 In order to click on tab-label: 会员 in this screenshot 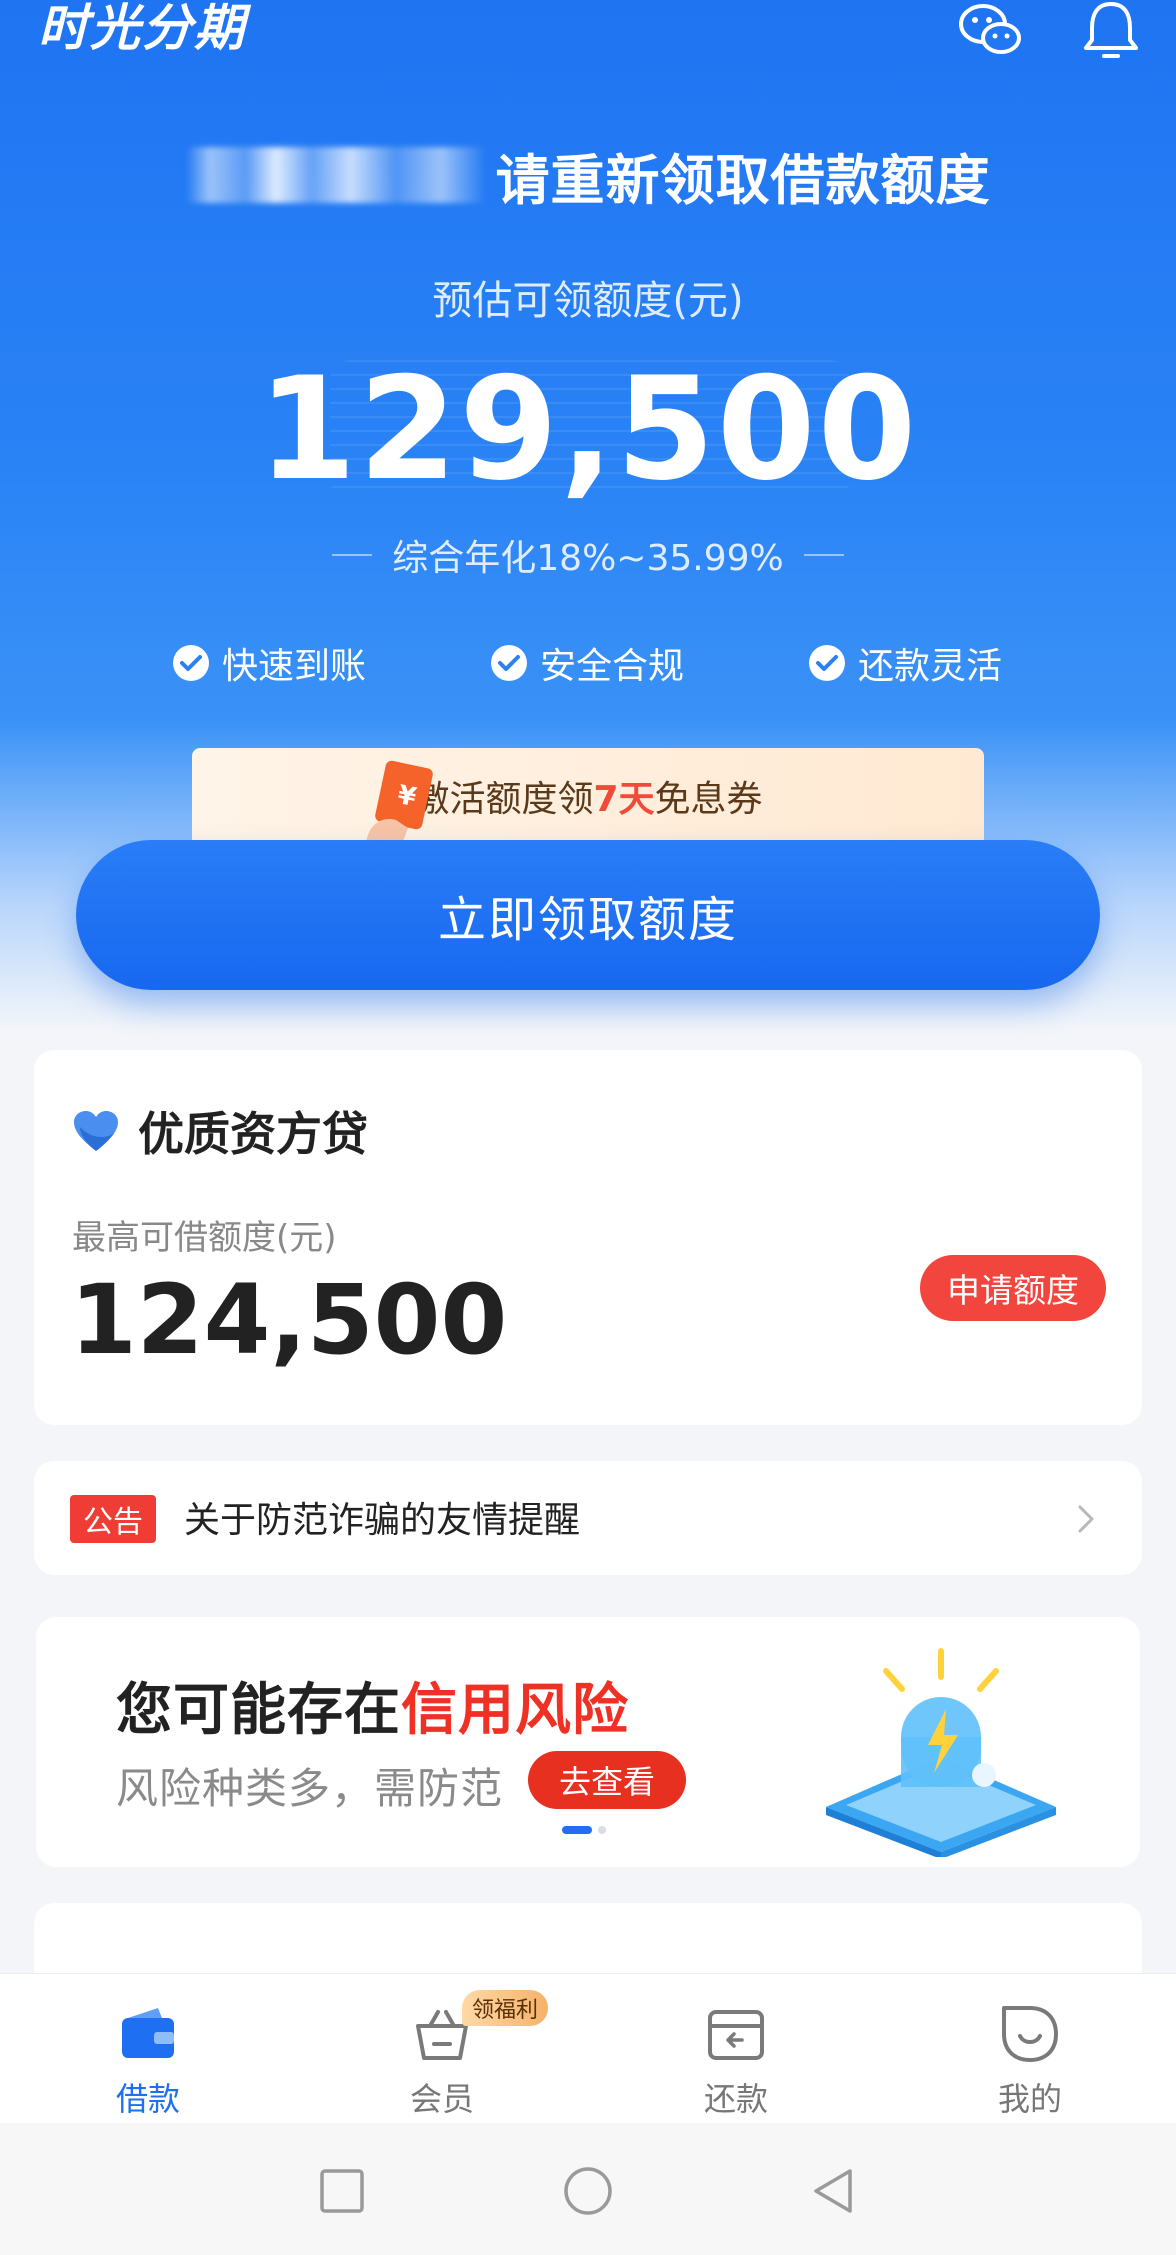, I will do `click(441, 2099)`.